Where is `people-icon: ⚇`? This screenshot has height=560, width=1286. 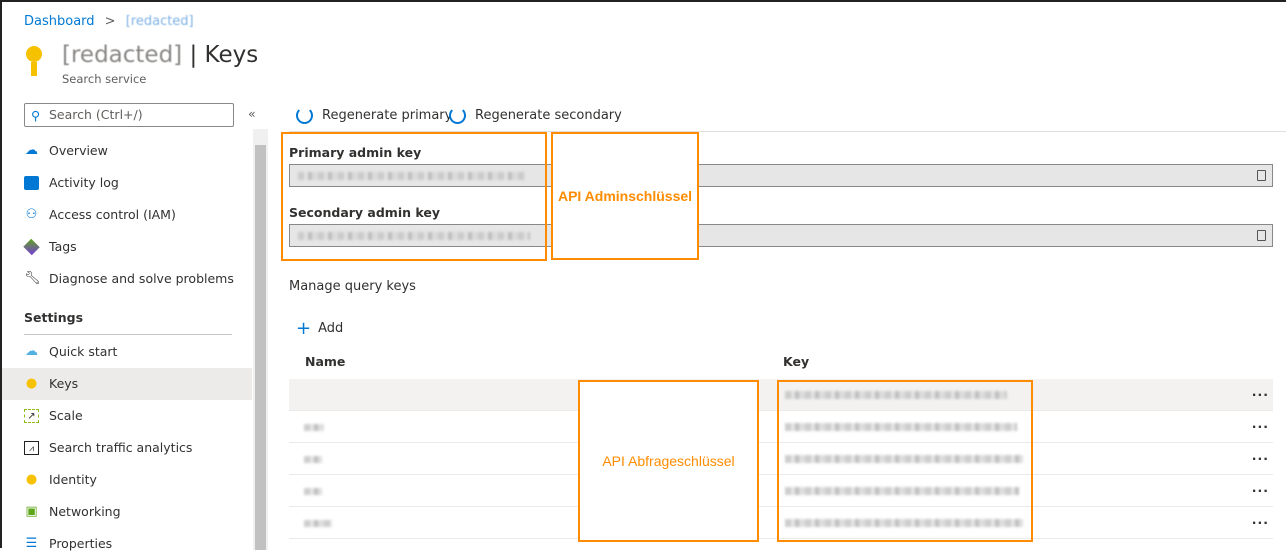
people-icon: ⚇ is located at coordinates (31, 214).